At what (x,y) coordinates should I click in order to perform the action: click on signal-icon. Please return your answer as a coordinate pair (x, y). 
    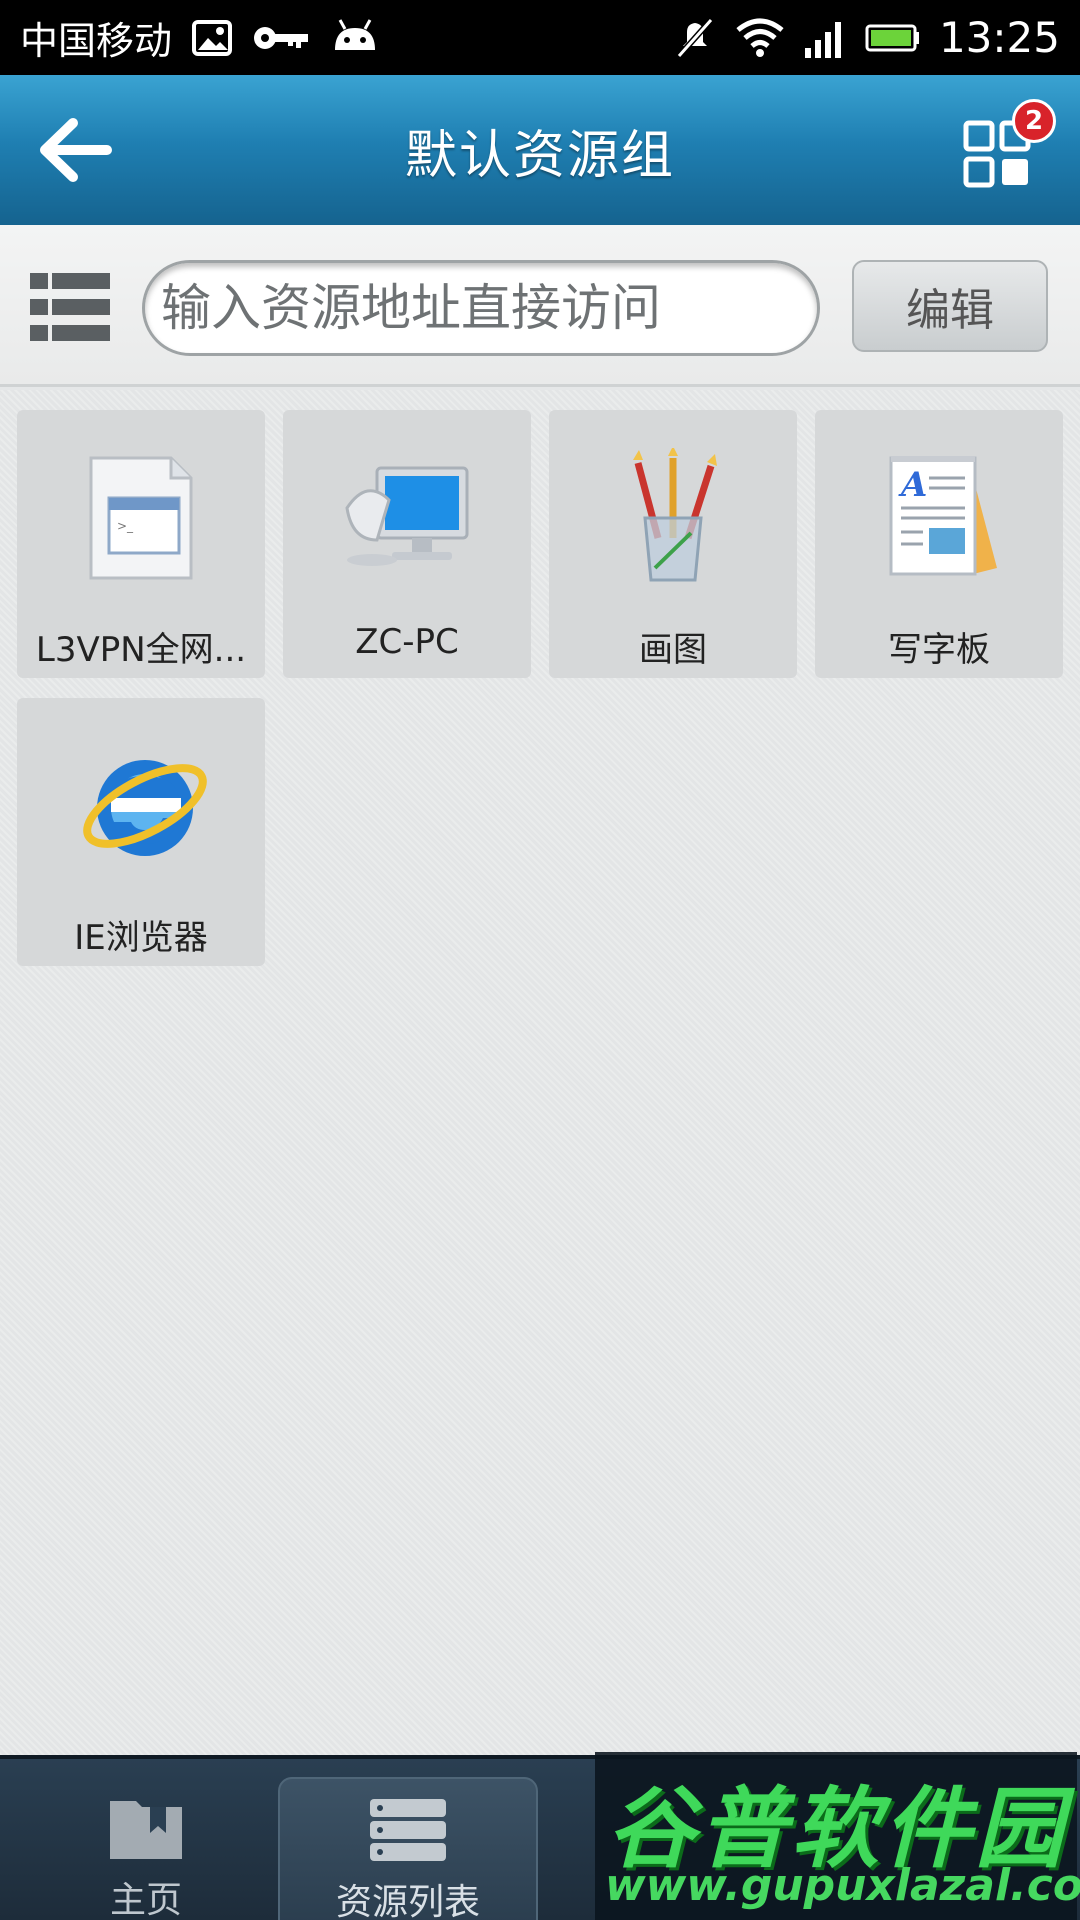
    Looking at the image, I should click on (822, 39).